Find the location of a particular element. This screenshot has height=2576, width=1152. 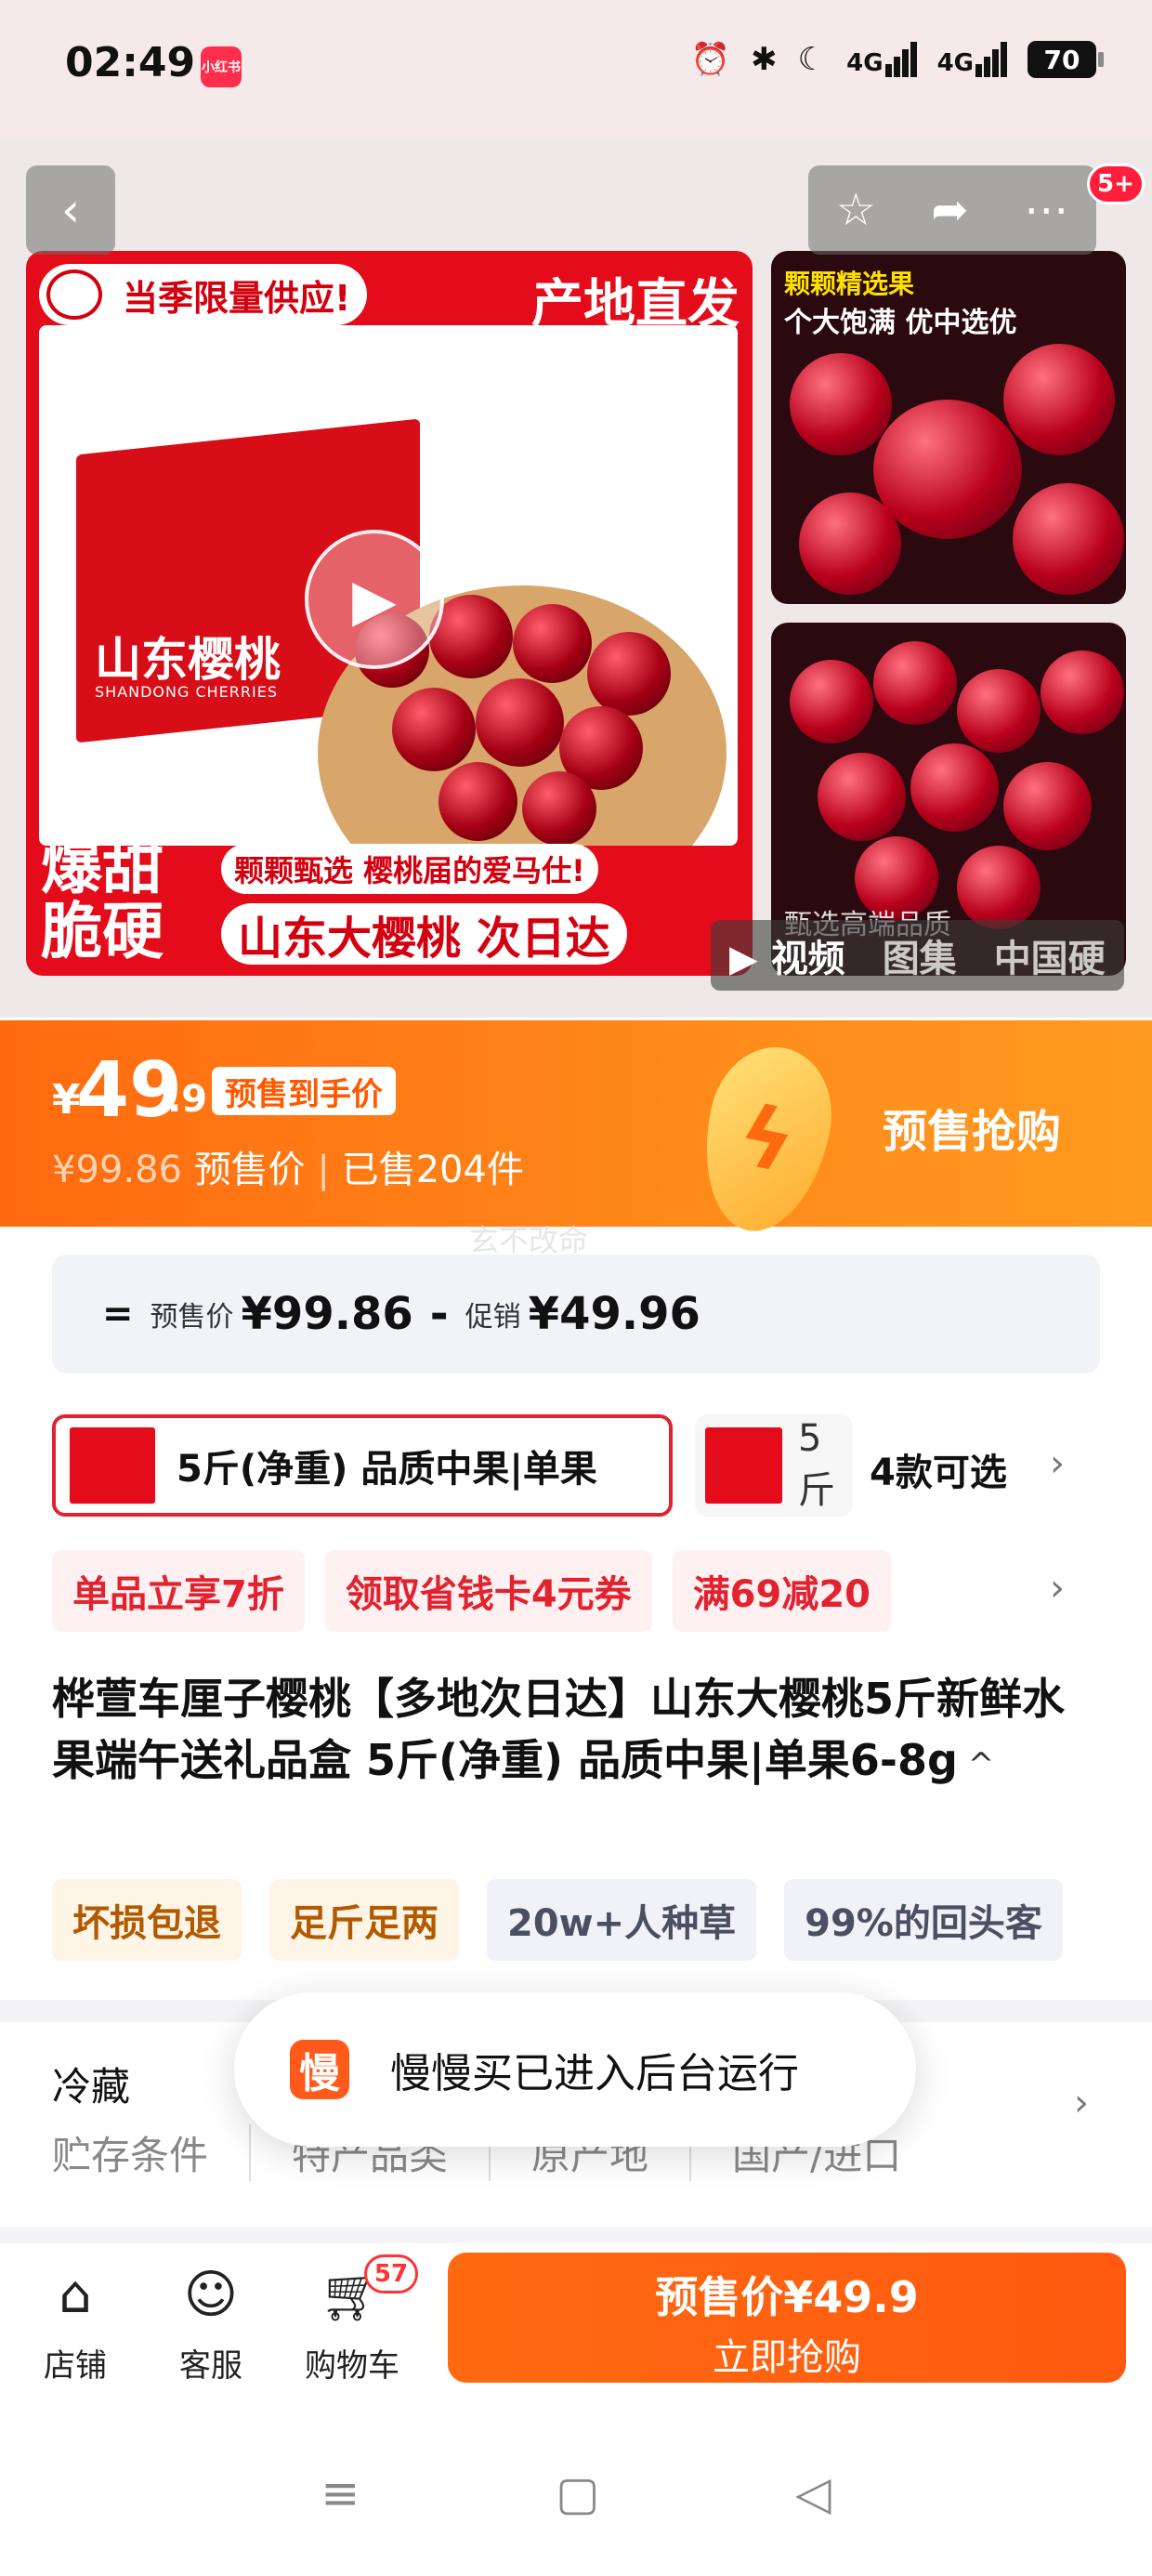

side-image-1: 颗颗精选果 个大饱满 优中选优 is located at coordinates (948, 427).